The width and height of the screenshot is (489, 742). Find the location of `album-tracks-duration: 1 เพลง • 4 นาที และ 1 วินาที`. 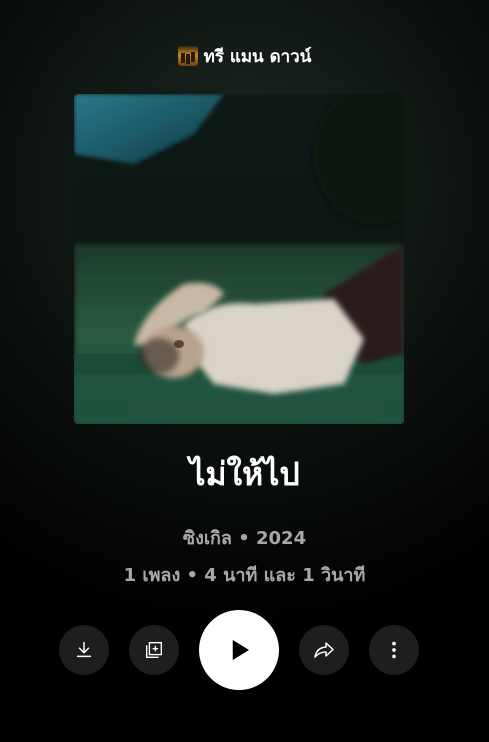

album-tracks-duration: 1 เพลง • 4 นาที และ 1 วินาที is located at coordinates (244, 575).